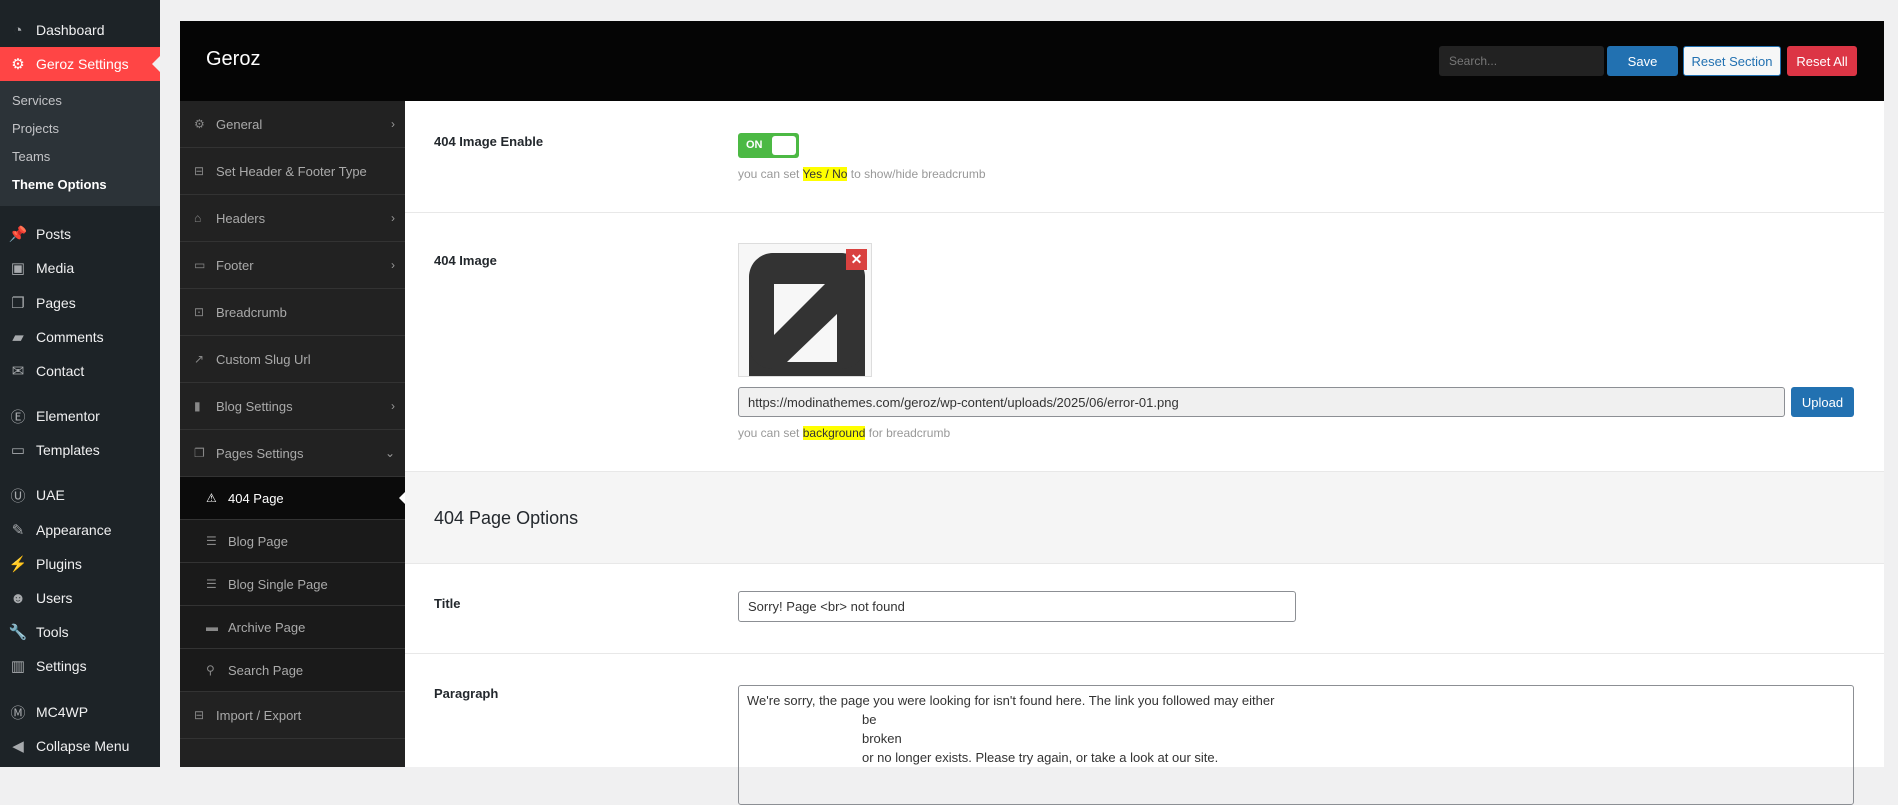 The image size is (1898, 805). I want to click on upload-button: Upload, so click(1822, 402).